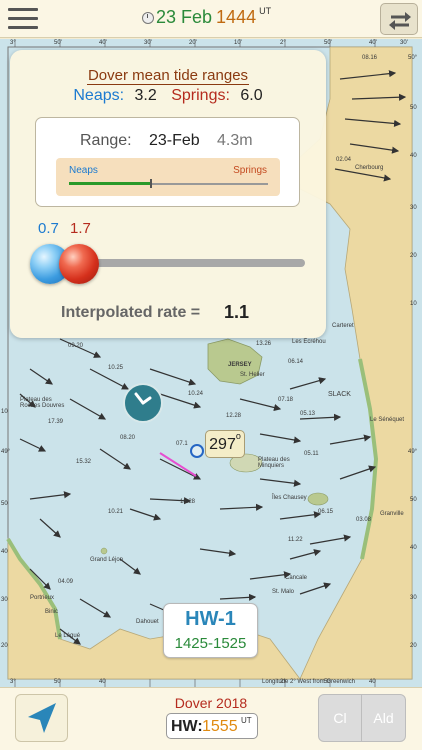  I want to click on springs-rate: 1.7, so click(80, 228).